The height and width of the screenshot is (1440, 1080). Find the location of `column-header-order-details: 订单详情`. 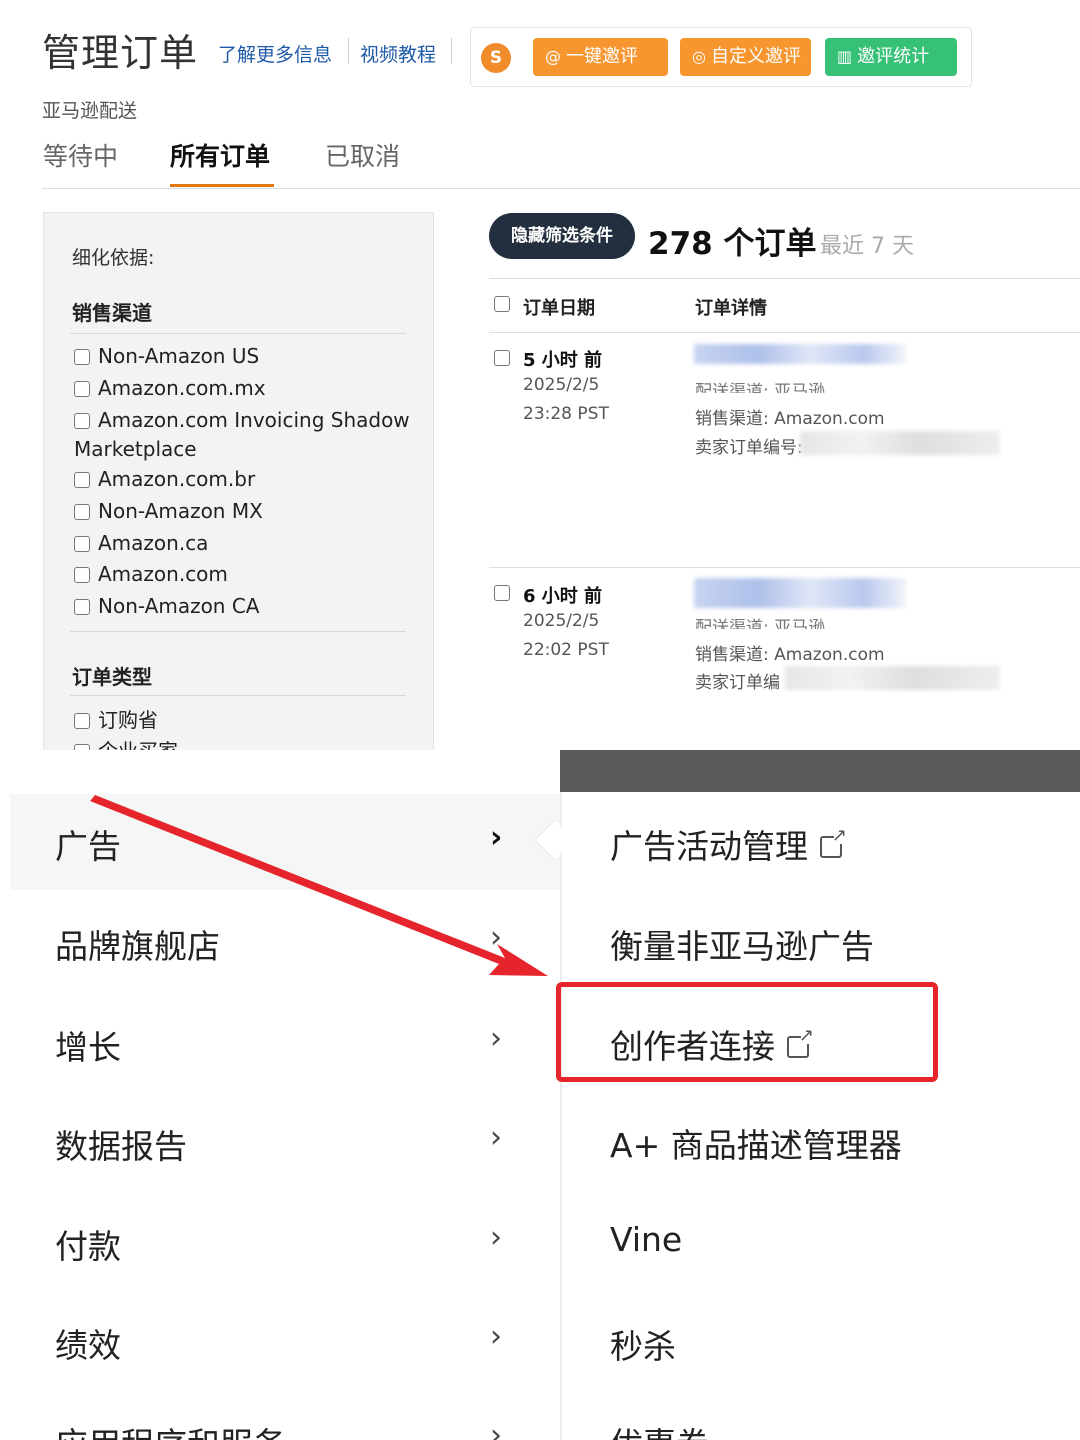

column-header-order-details: 订单详情 is located at coordinates (731, 308).